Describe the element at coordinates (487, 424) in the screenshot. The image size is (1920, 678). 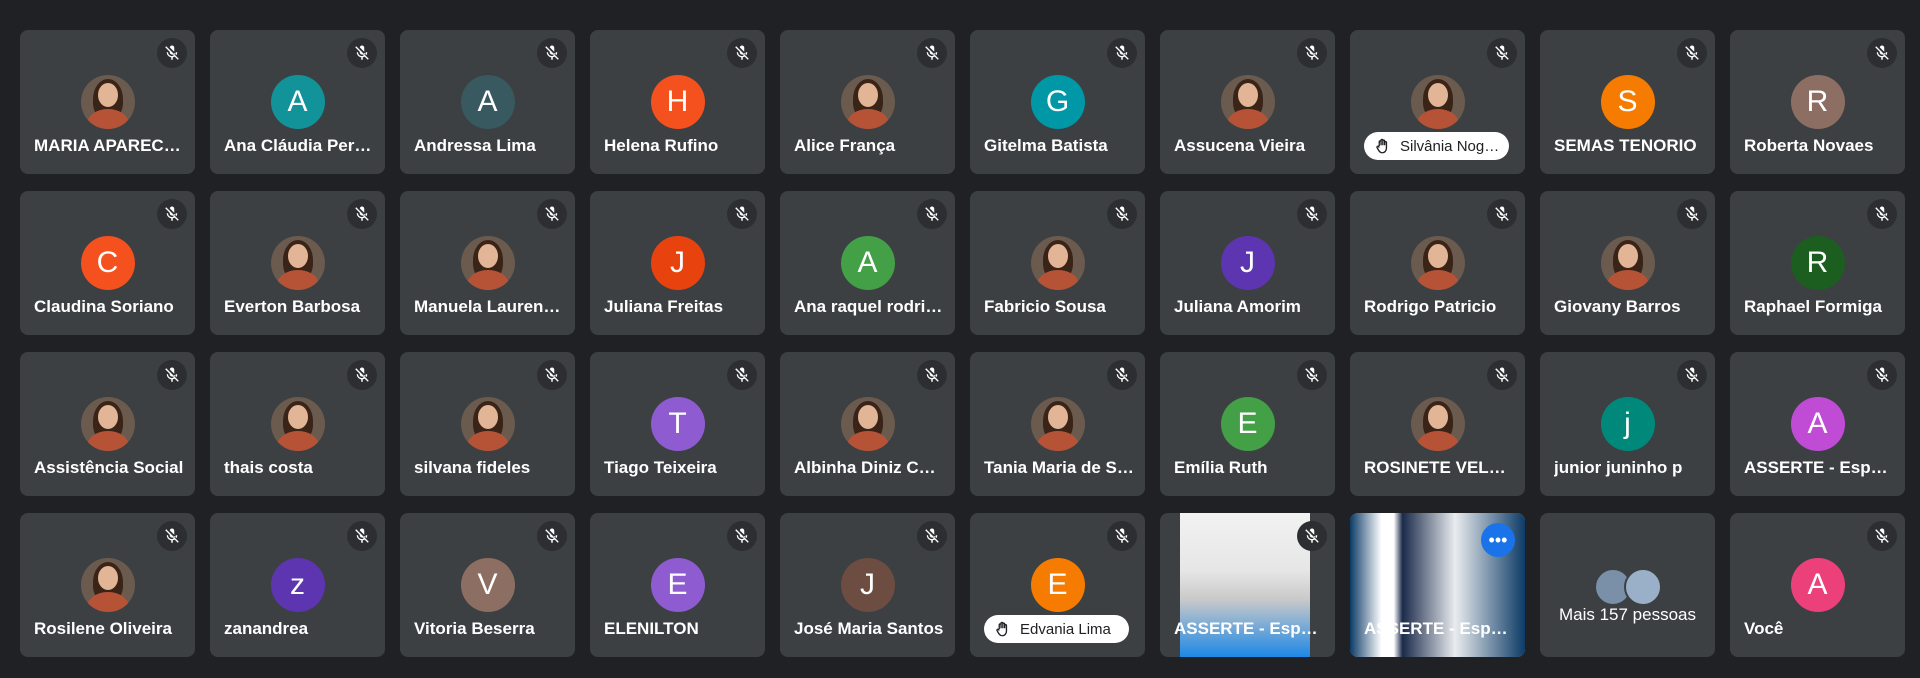
I see `participant-tile: silvana fideles` at that location.